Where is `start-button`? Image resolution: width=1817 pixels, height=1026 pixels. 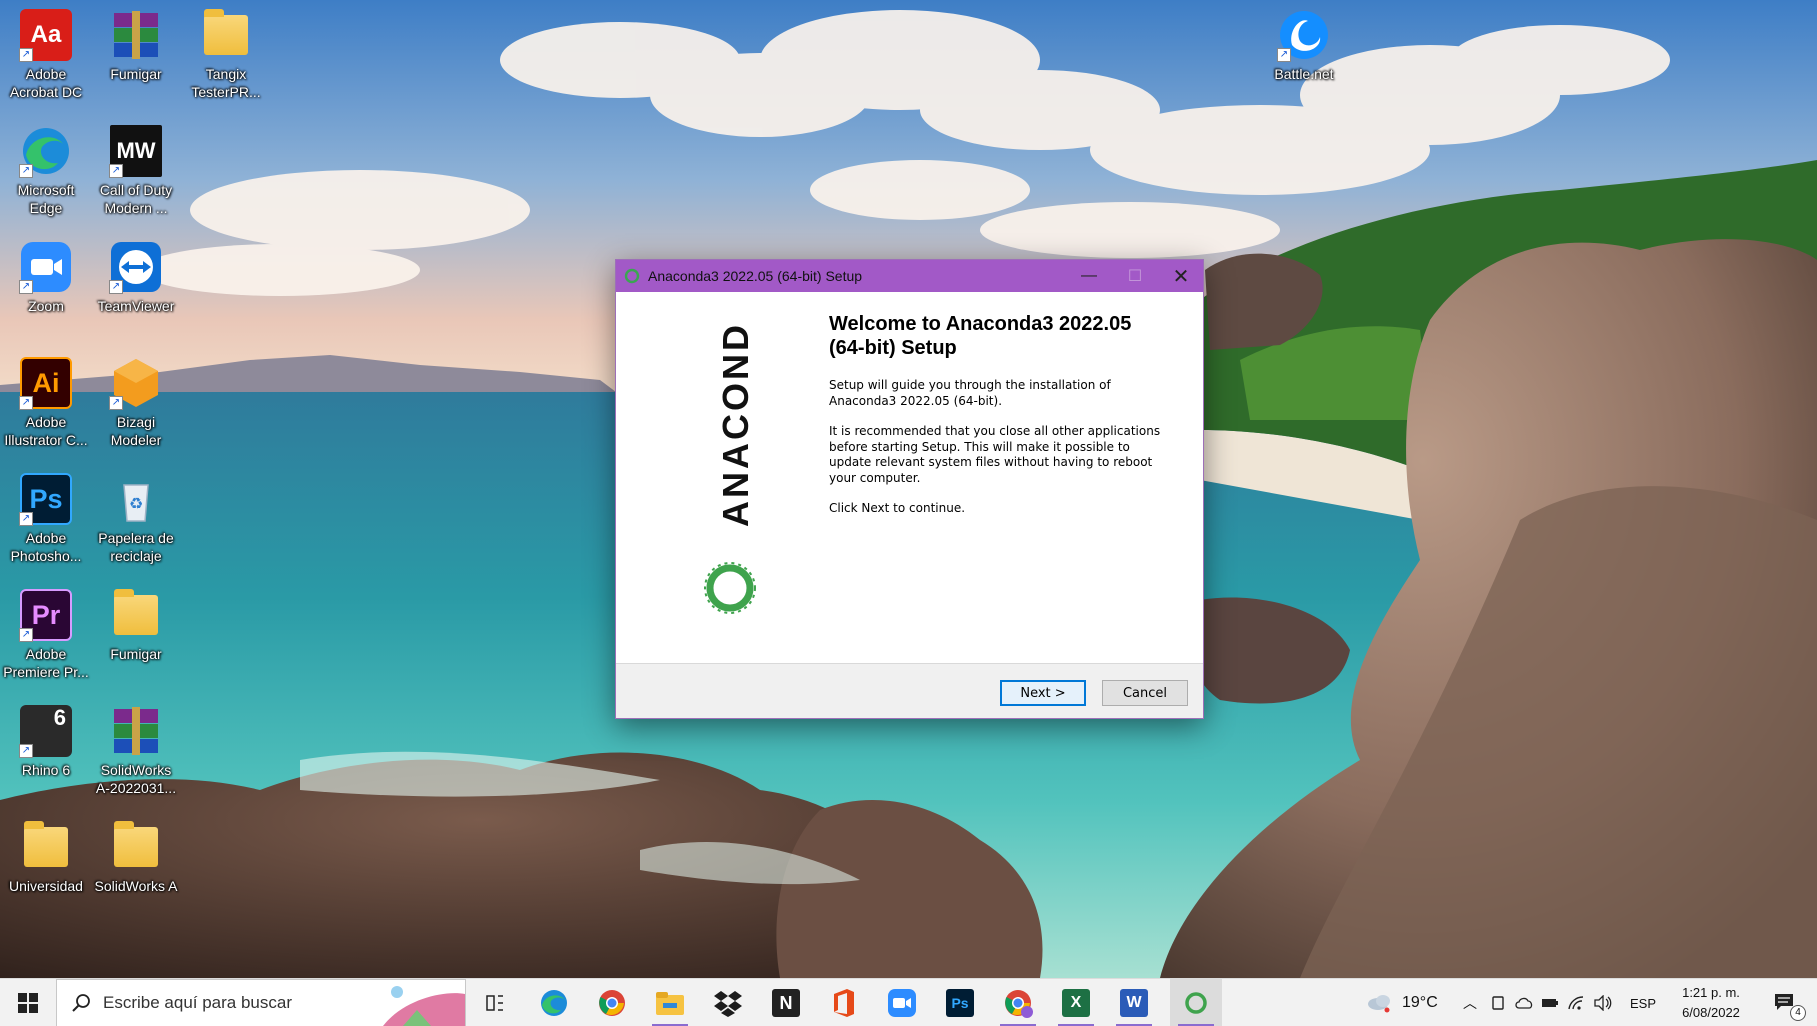
start-button is located at coordinates (28, 1002).